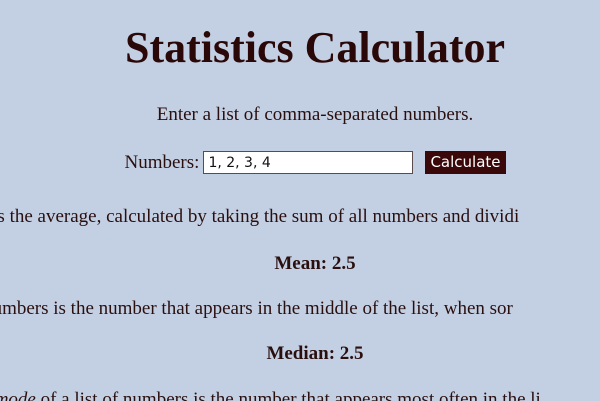 This screenshot has height=401, width=600. Describe the element at coordinates (162, 162) in the screenshot. I see `numbers-label: Numbers:` at that location.